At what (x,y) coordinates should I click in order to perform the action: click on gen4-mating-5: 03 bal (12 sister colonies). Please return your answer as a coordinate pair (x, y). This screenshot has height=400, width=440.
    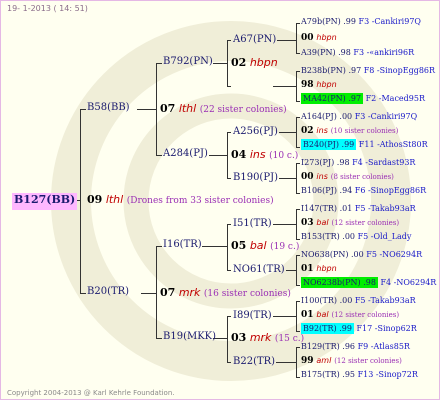
    Looking at the image, I should click on (350, 223).